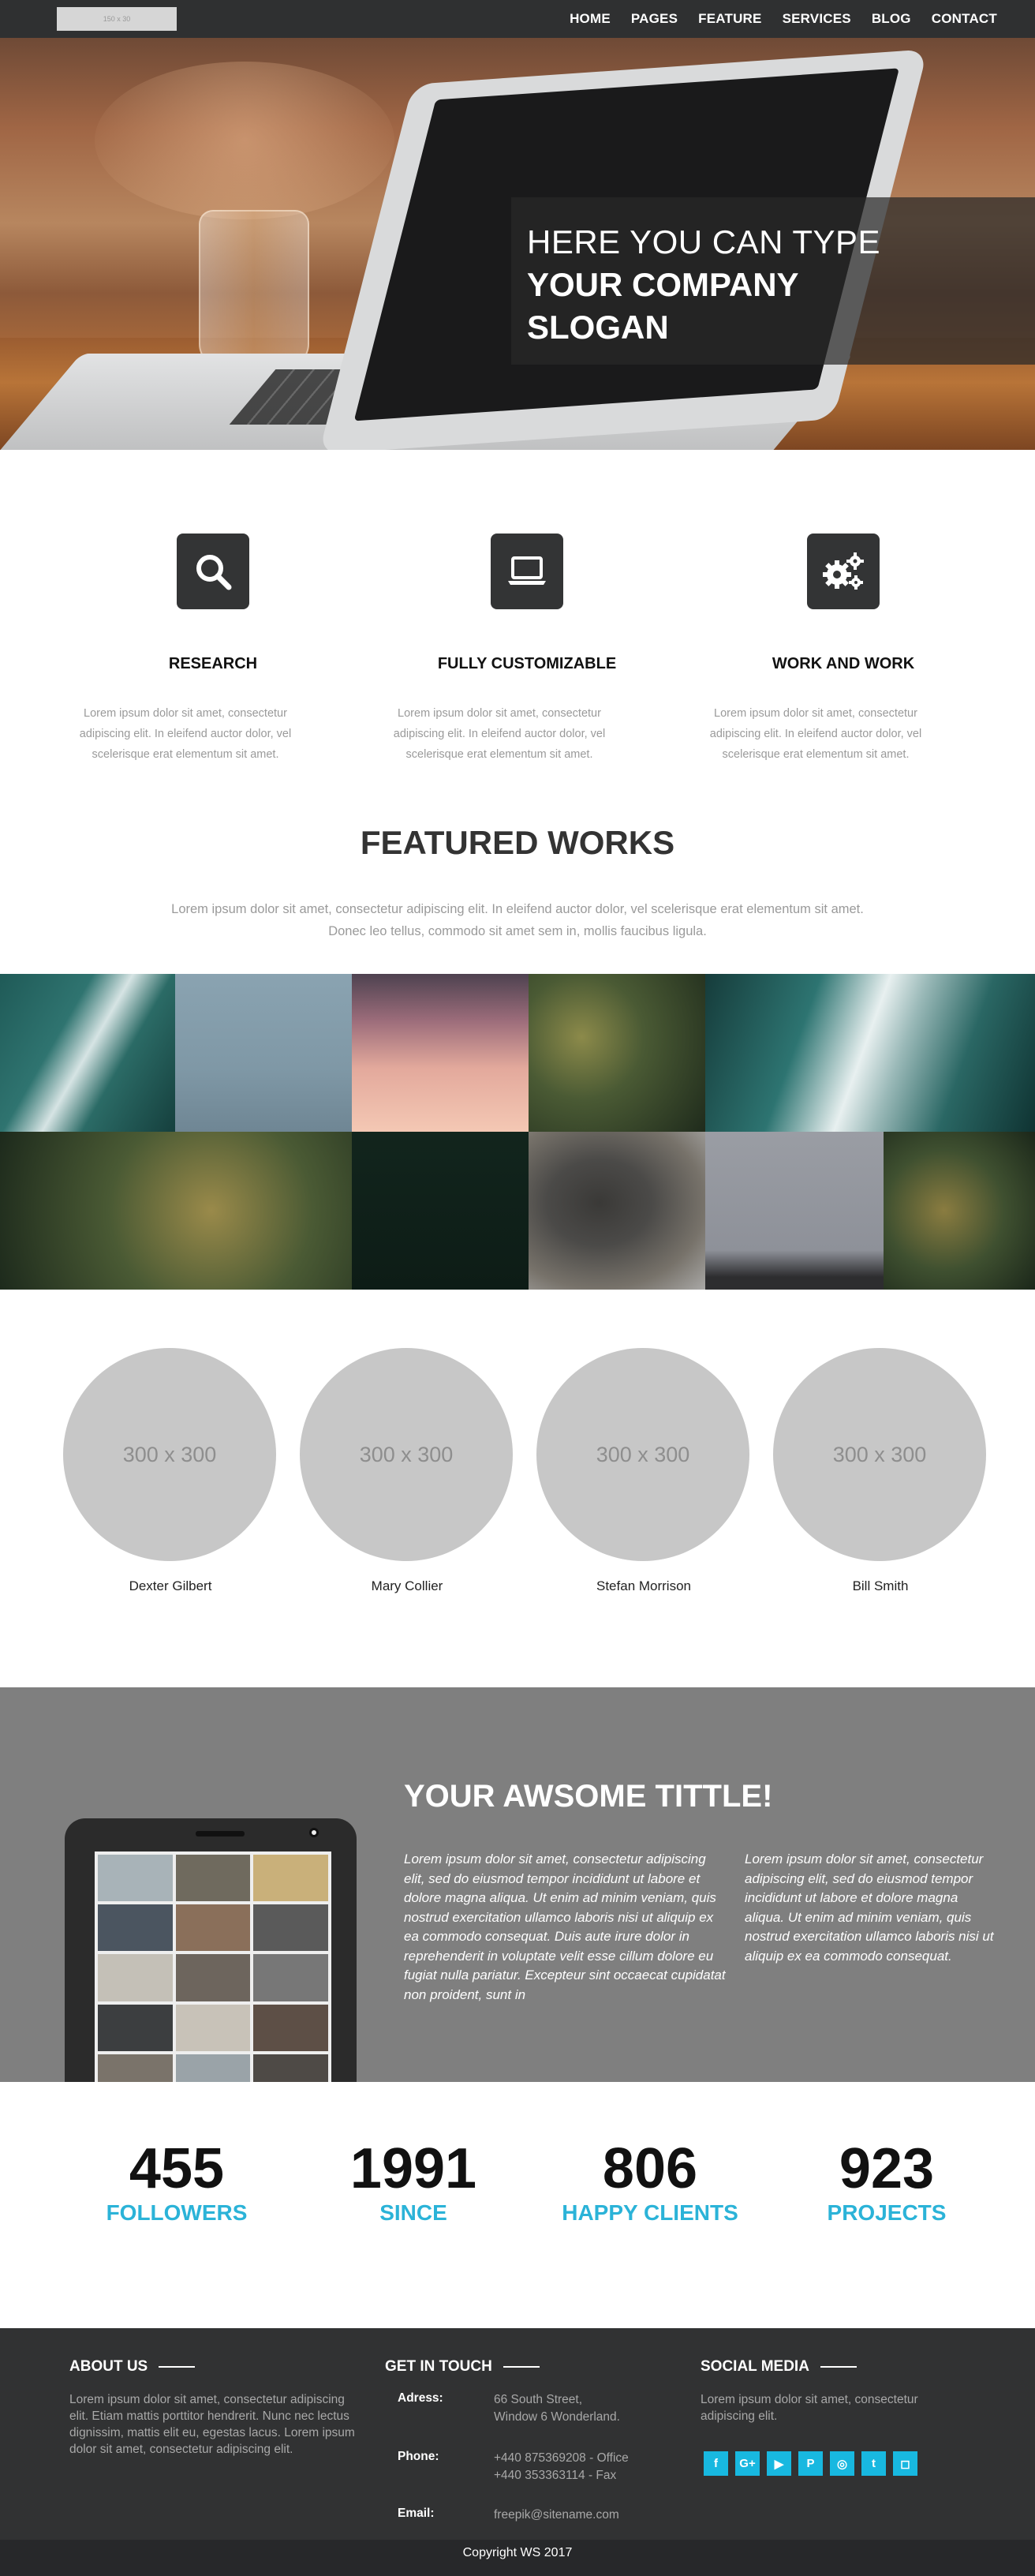 Image resolution: width=1035 pixels, height=2576 pixels. What do you see at coordinates (254, 289) in the screenshot?
I see `hero-glass-image` at bounding box center [254, 289].